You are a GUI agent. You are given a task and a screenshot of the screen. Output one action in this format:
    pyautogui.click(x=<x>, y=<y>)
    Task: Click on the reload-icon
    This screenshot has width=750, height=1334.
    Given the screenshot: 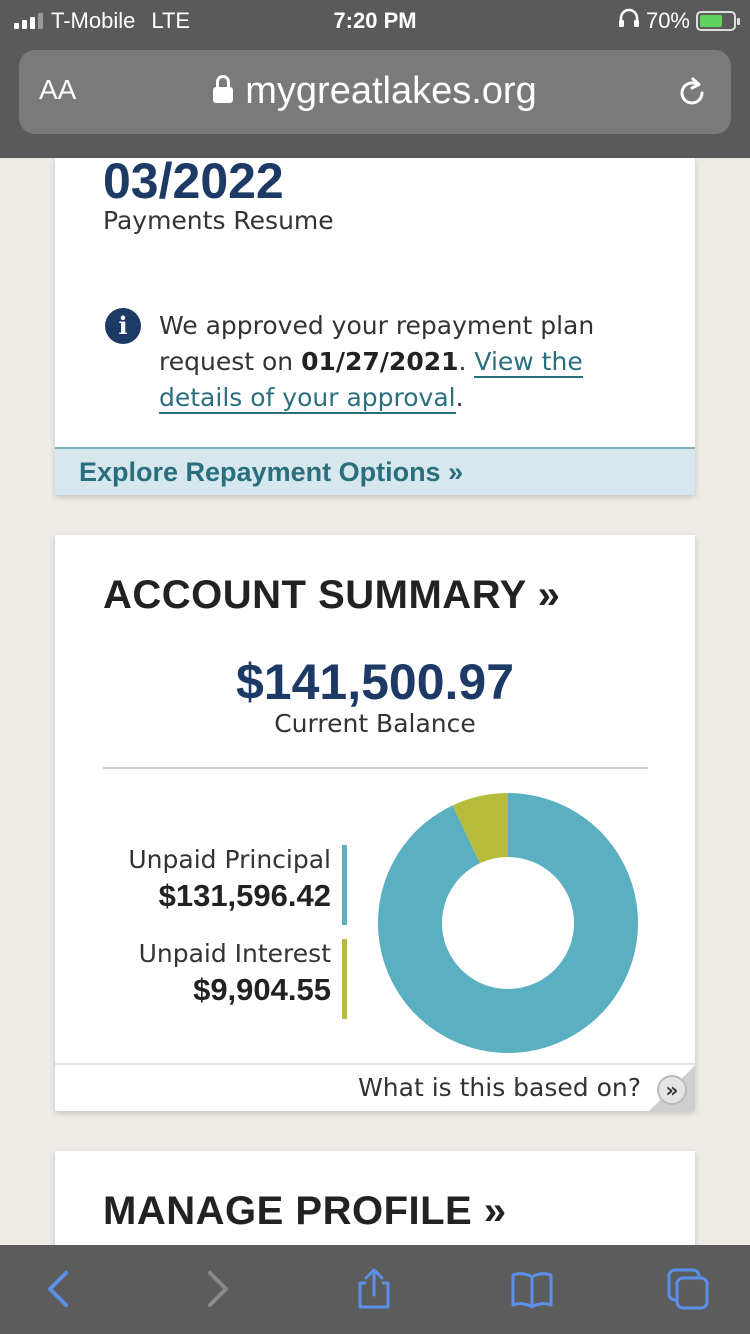 What is the action you would take?
    pyautogui.click(x=692, y=93)
    